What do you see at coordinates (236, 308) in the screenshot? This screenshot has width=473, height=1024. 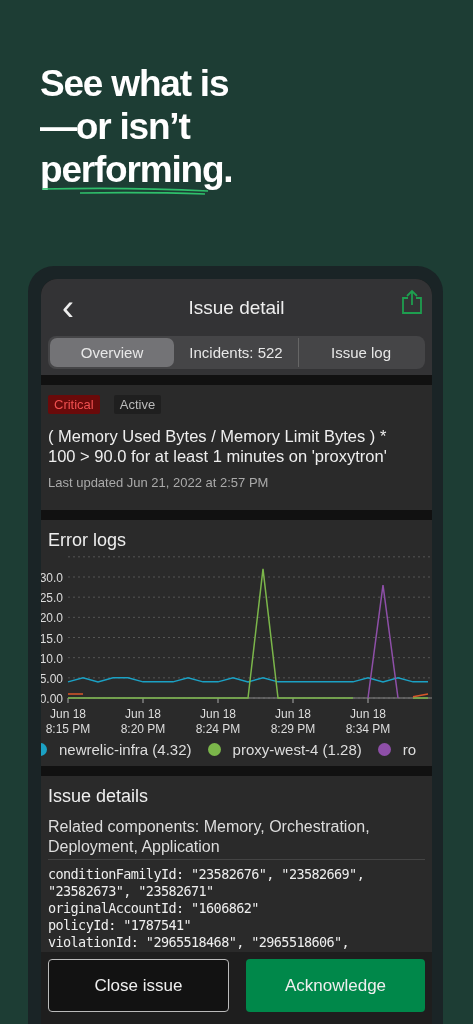 I see `screen-title: Issue detail` at bounding box center [236, 308].